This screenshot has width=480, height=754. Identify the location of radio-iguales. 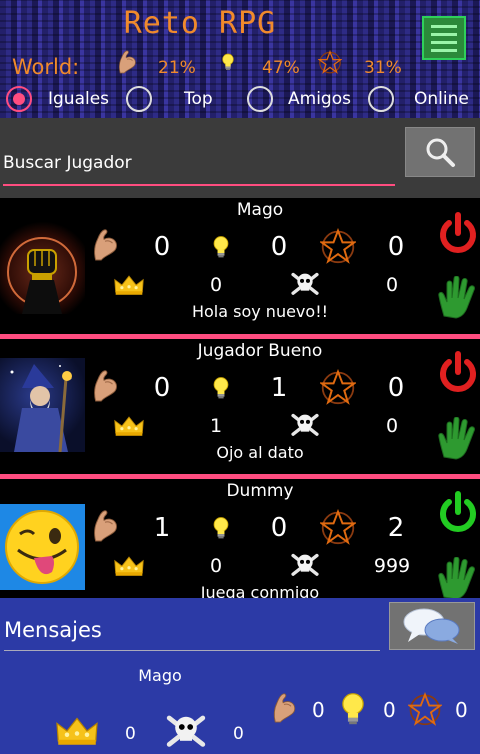
(19, 99).